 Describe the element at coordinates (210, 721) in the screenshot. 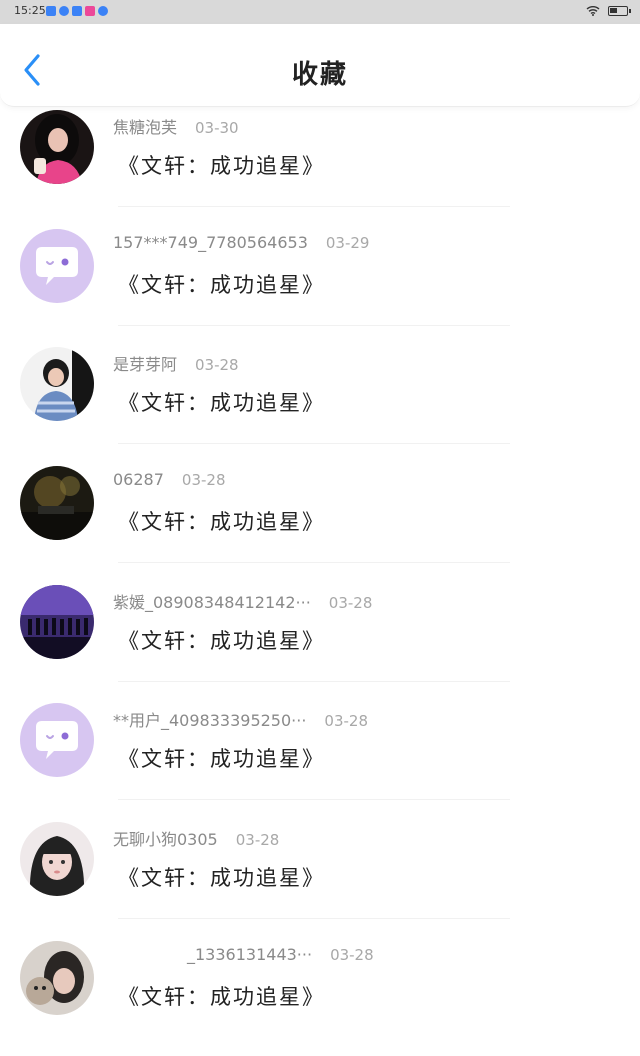

I see `username: **用户_409833395250···` at that location.